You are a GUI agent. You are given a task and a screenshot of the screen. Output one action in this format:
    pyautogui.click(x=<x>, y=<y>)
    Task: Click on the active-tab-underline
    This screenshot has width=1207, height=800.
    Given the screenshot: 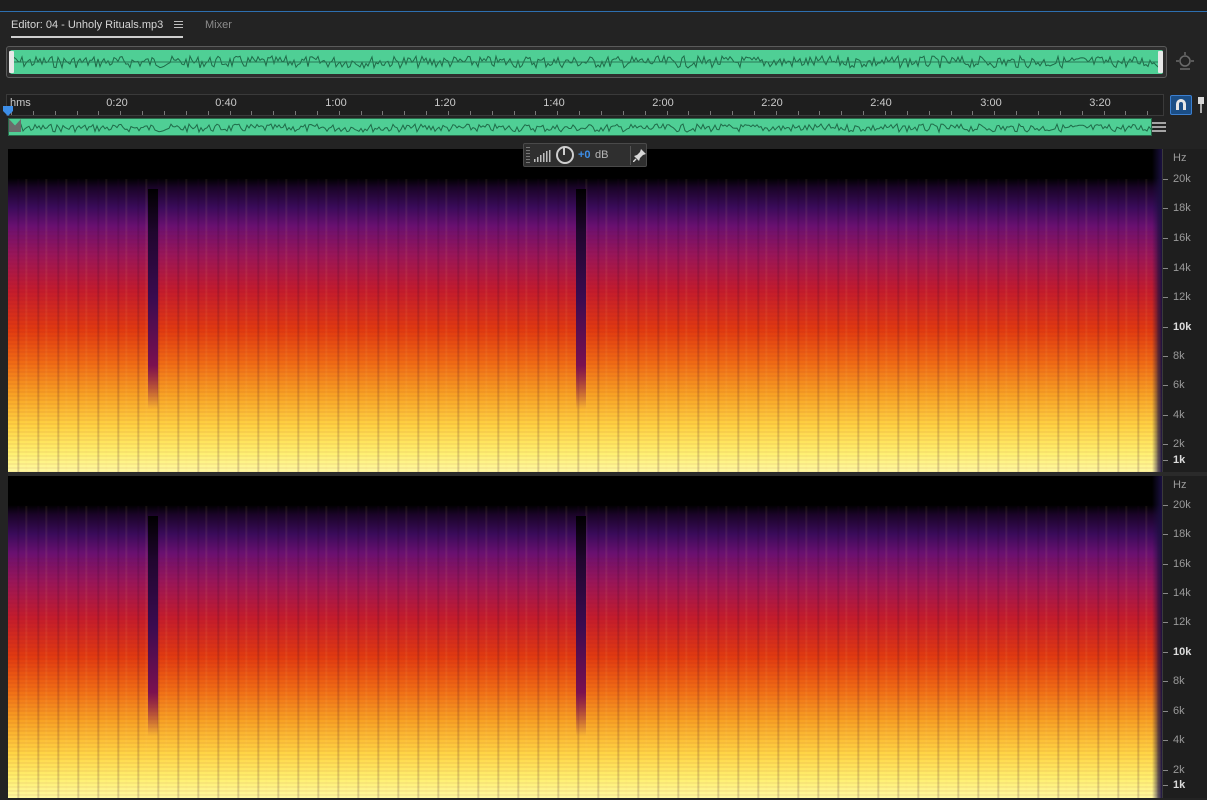 What is the action you would take?
    pyautogui.click(x=97, y=37)
    